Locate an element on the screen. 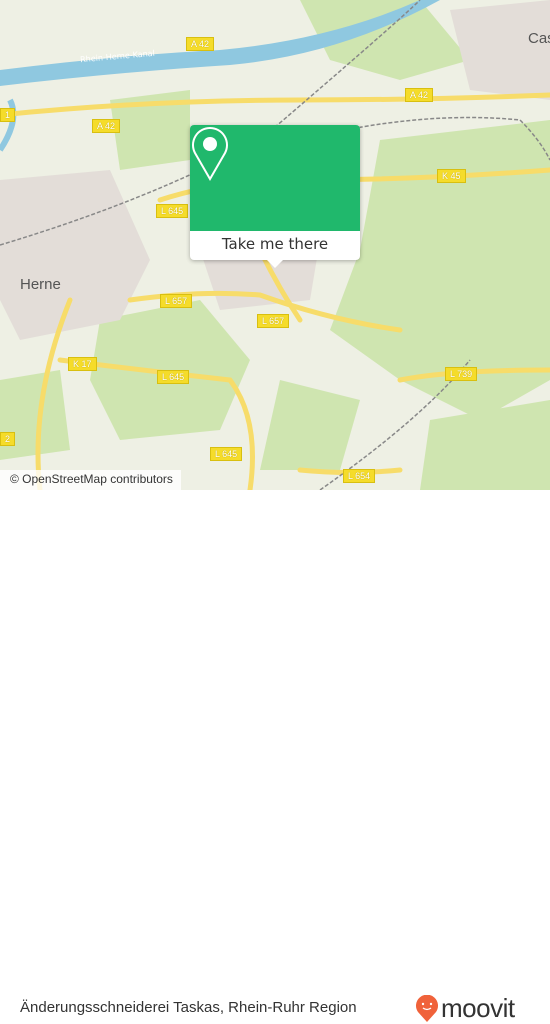 The width and height of the screenshot is (550, 1024). brand-name: moovit is located at coordinates (478, 1008).